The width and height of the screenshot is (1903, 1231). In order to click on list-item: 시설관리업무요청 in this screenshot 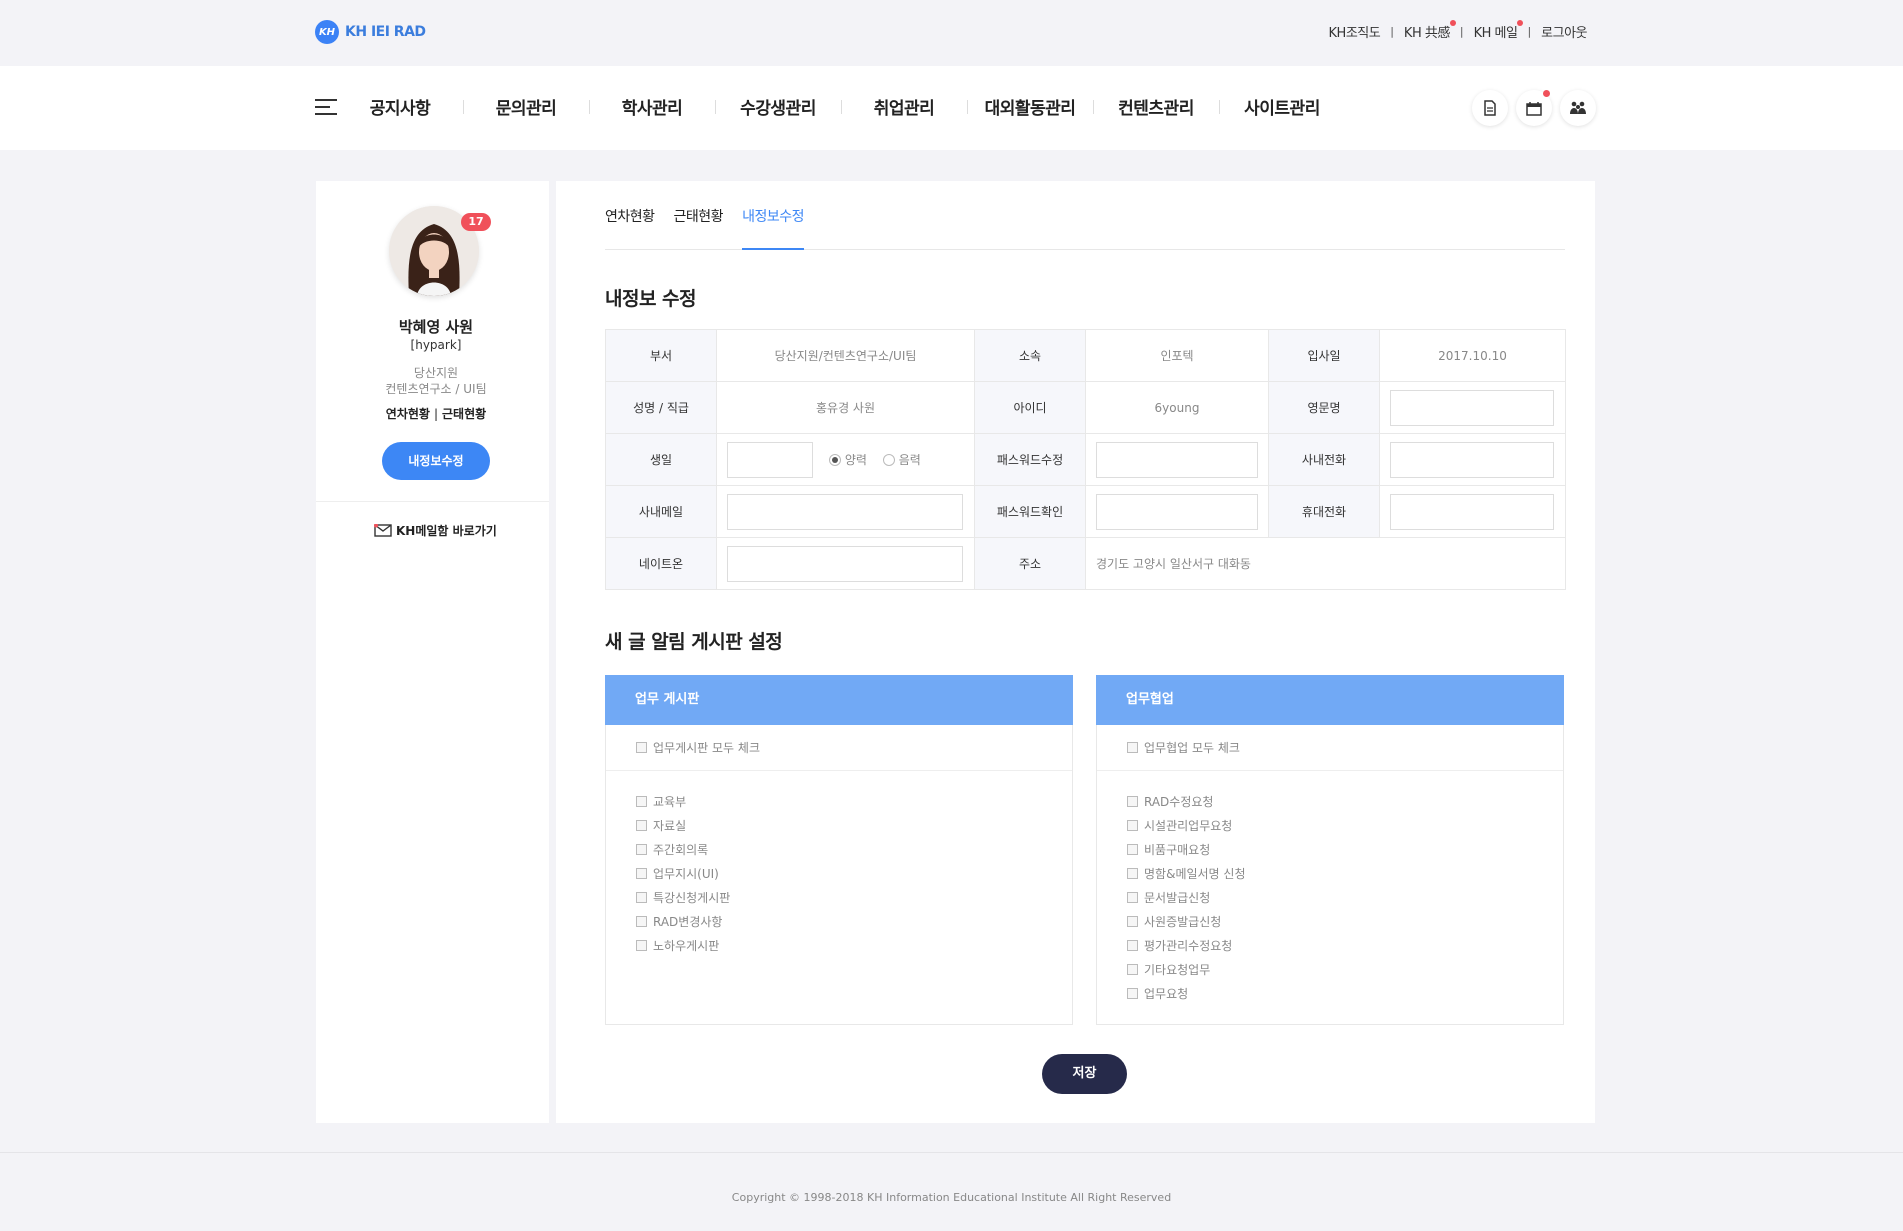, I will do `click(1345, 825)`.